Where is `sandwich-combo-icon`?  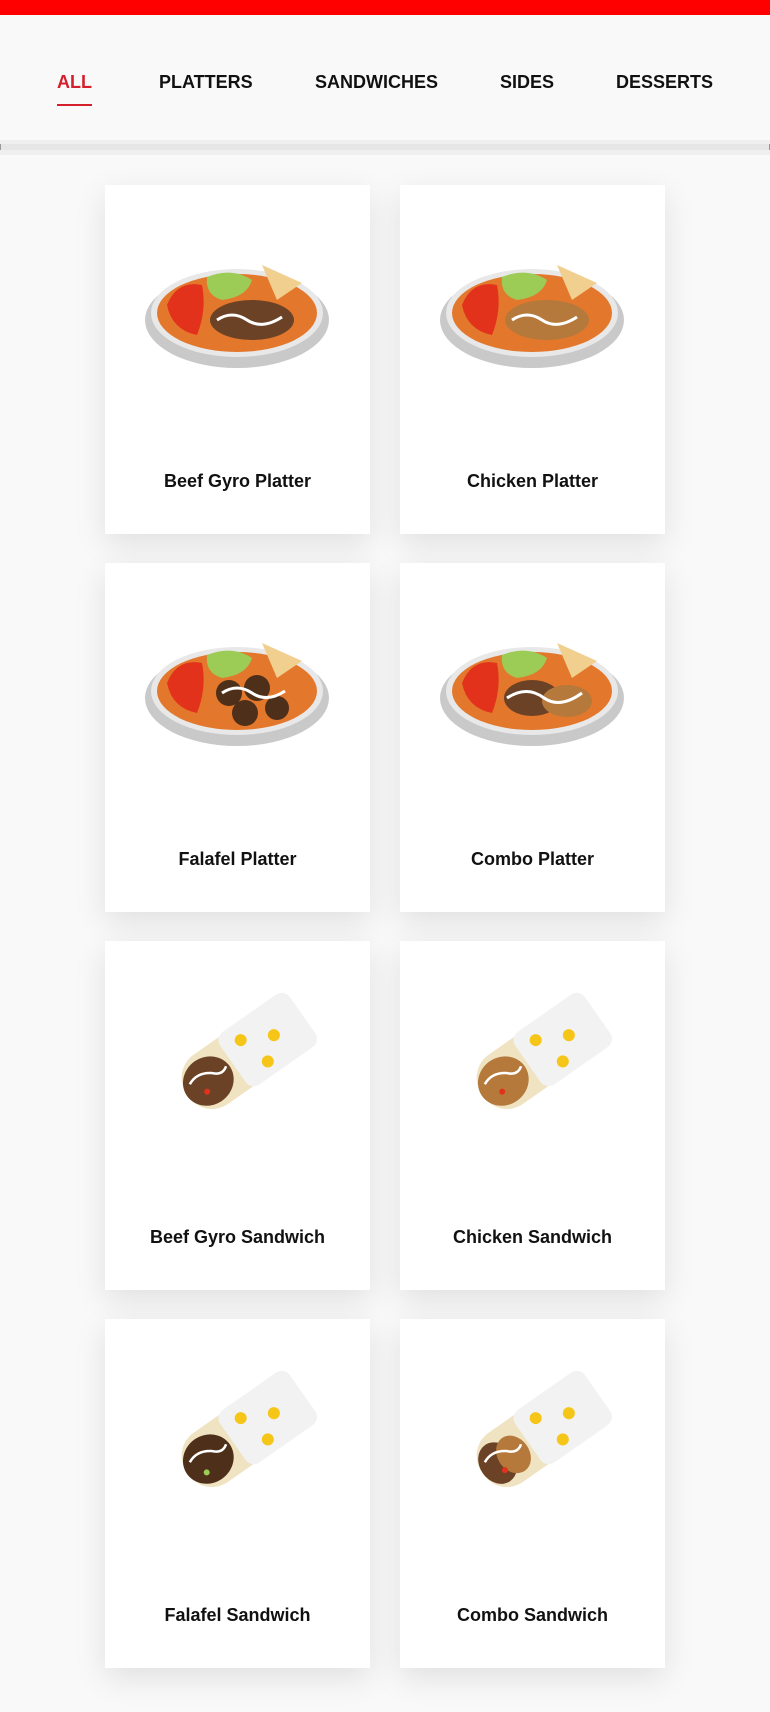 sandwich-combo-icon is located at coordinates (544, 1428).